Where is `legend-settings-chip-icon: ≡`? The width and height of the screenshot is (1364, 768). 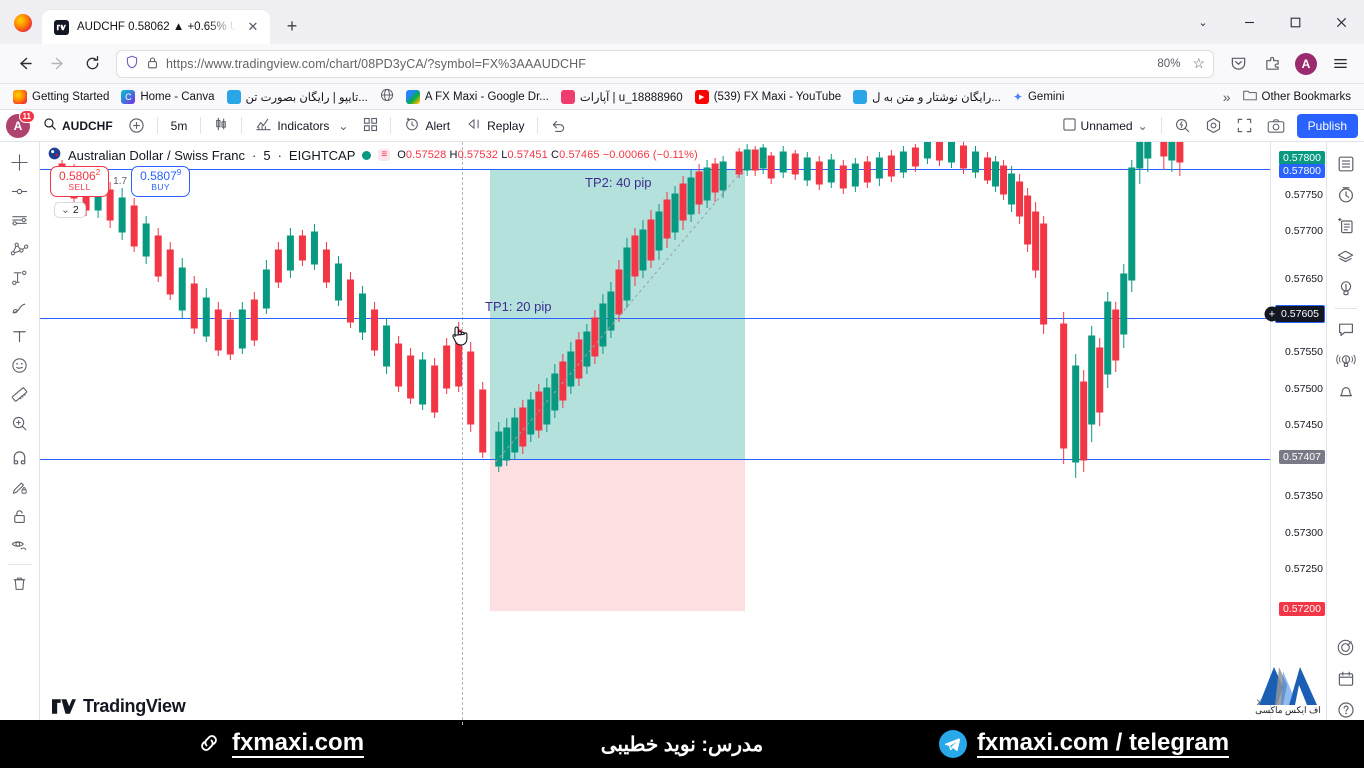 legend-settings-chip-icon: ≡ is located at coordinates (384, 155).